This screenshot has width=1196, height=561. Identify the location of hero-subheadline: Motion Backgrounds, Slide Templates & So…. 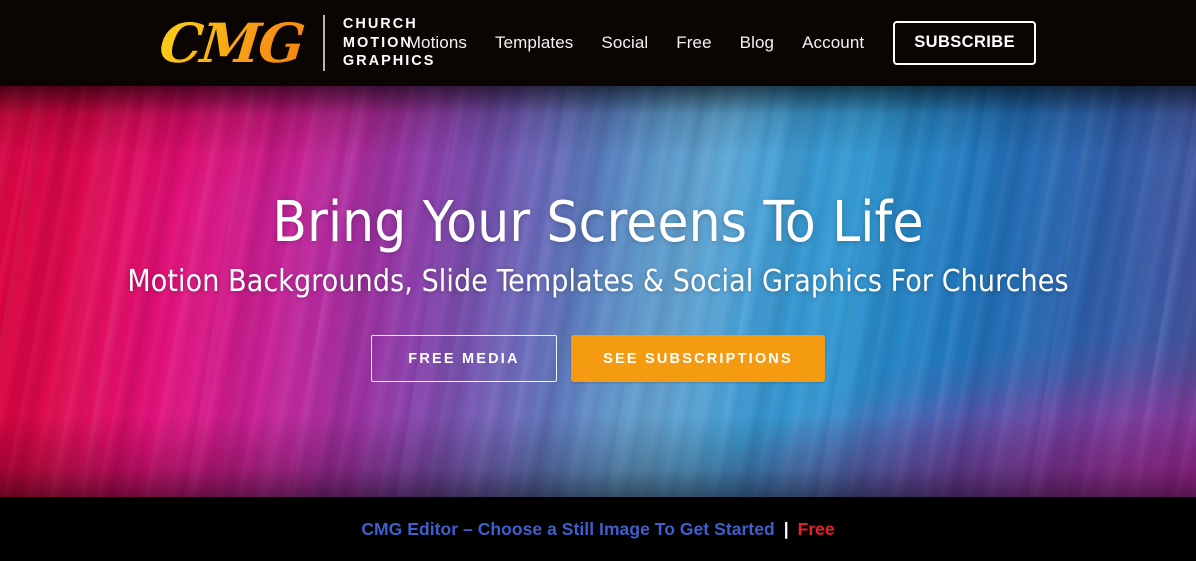
(598, 281).